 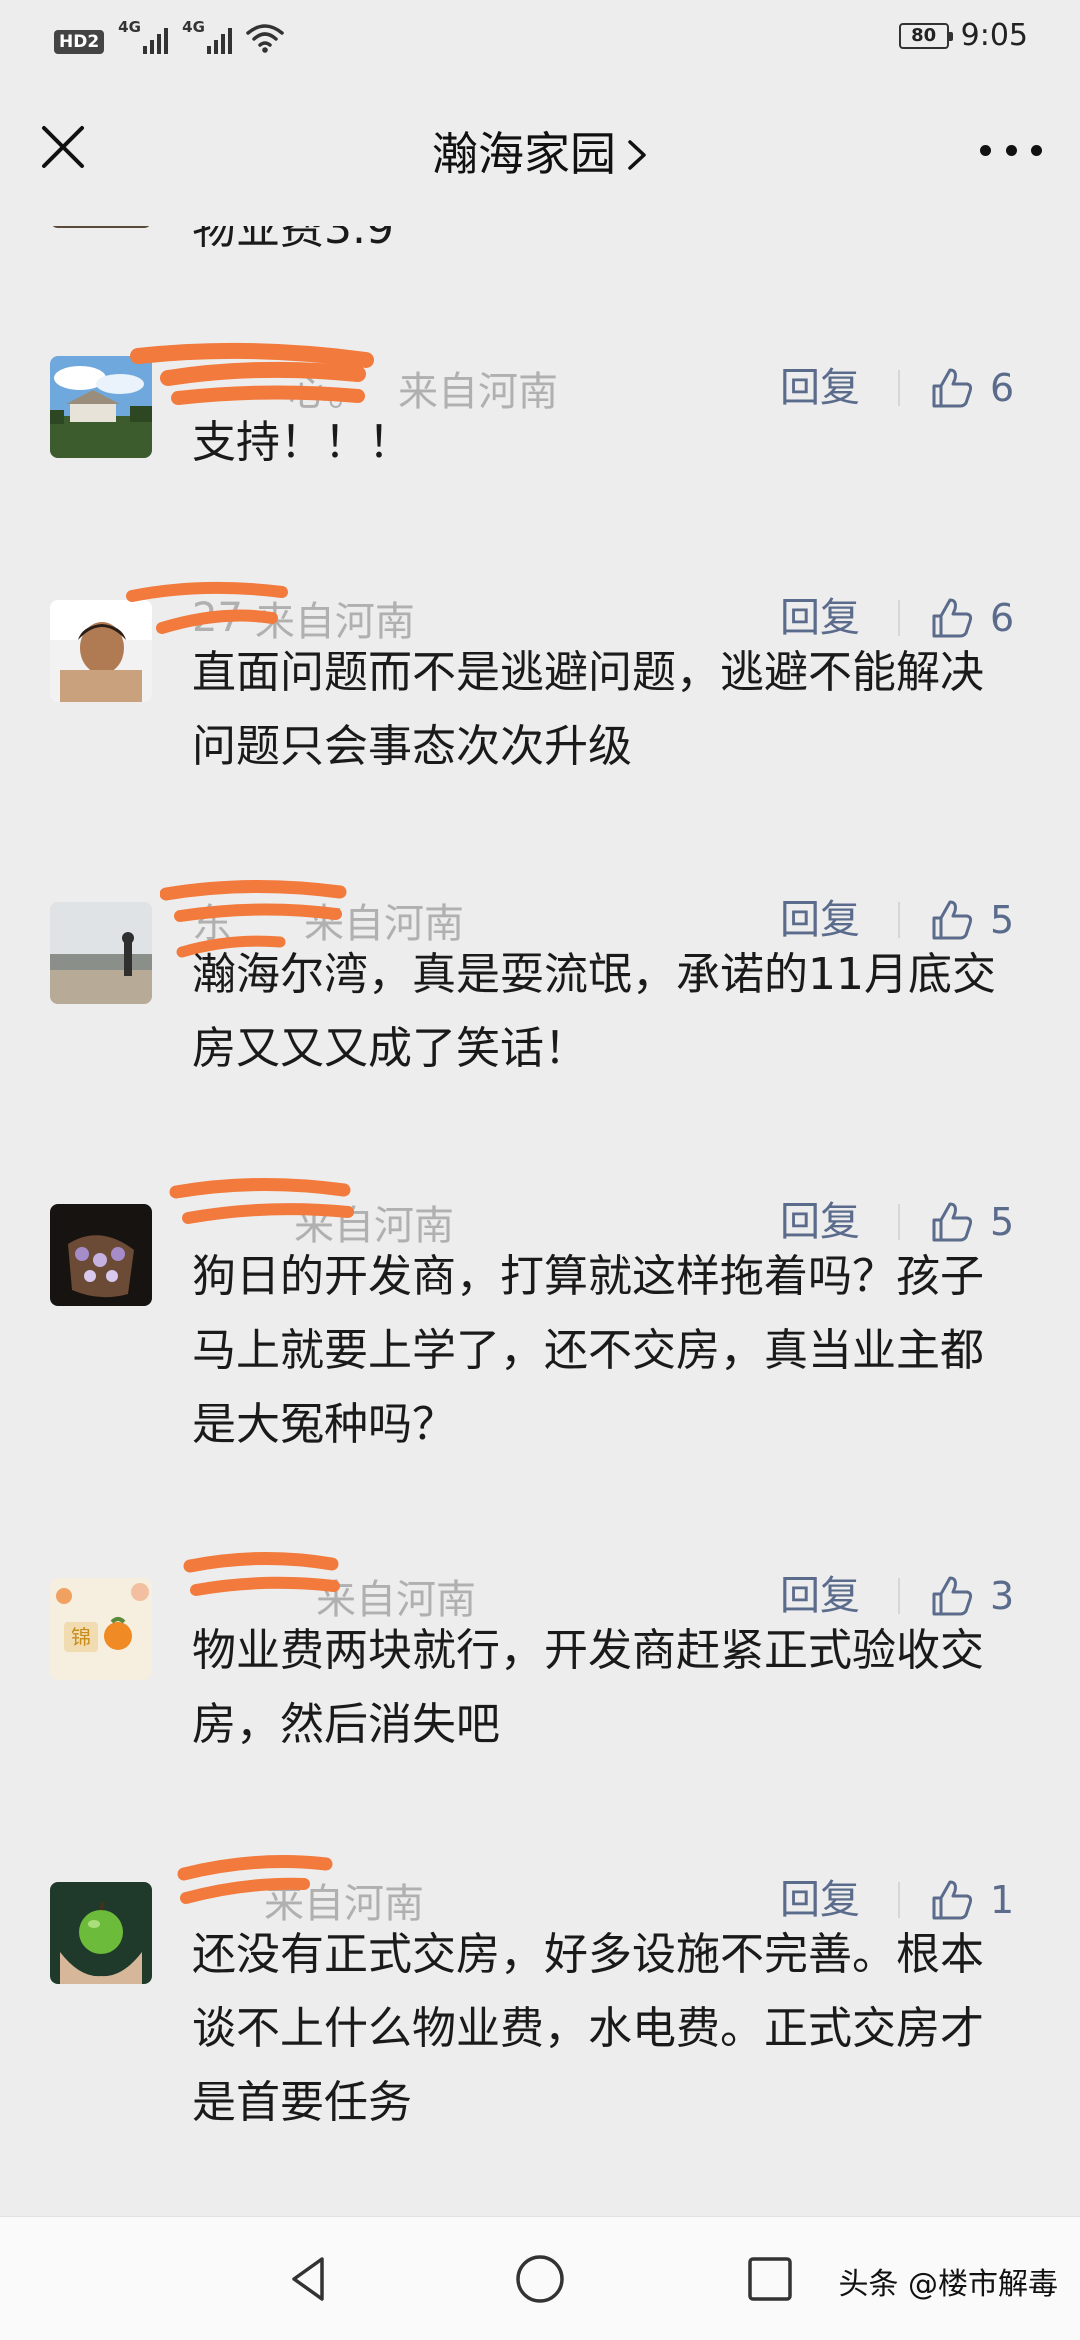 What do you see at coordinates (81, 1637) in the screenshot?
I see `svg-text: 锦` at bounding box center [81, 1637].